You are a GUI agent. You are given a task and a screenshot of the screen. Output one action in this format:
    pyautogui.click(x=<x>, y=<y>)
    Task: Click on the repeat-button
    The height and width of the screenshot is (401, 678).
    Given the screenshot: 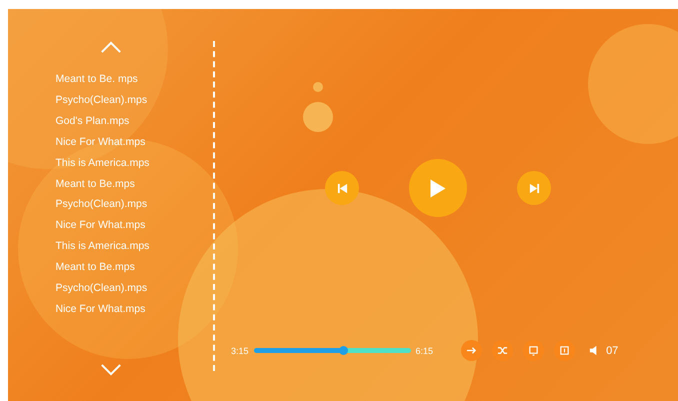 What is the action you would take?
    pyautogui.click(x=533, y=350)
    